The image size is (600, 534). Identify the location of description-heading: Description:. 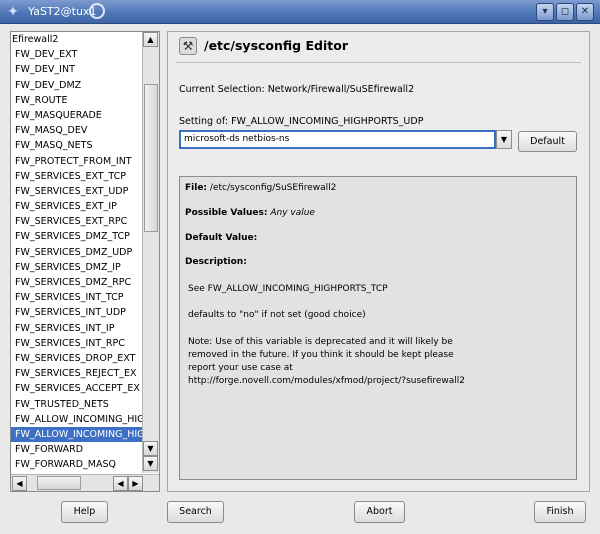
(216, 262).